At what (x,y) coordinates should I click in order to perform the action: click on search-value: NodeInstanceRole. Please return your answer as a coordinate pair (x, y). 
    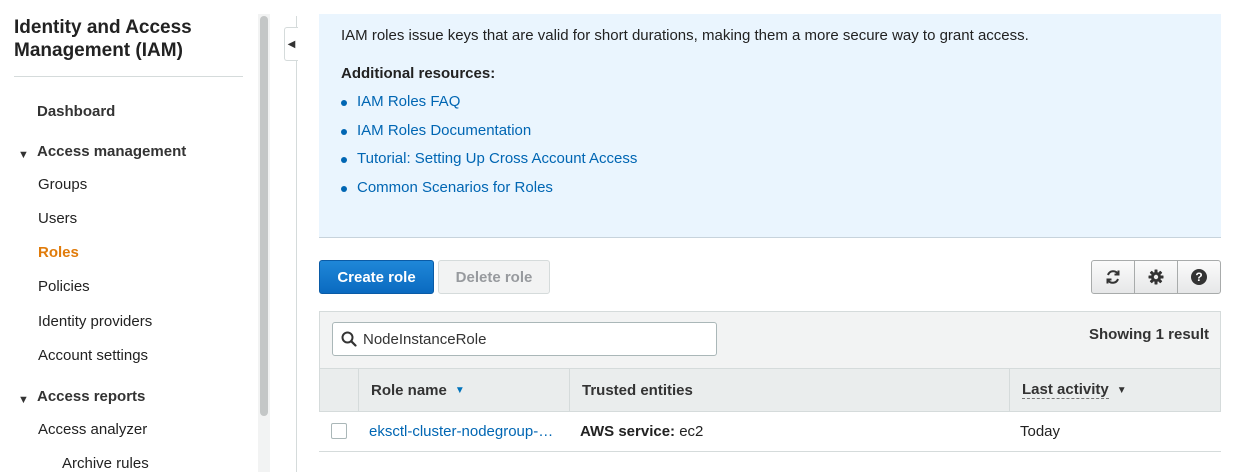
    Looking at the image, I should click on (425, 339).